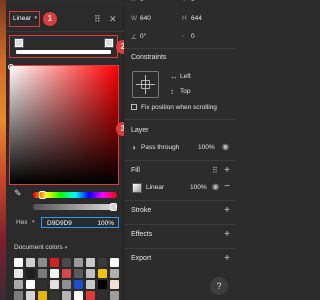 The image size is (320, 300). Describe the element at coordinates (215, 171) in the screenshot. I see `fill-styles-icon: ⠿` at that location.